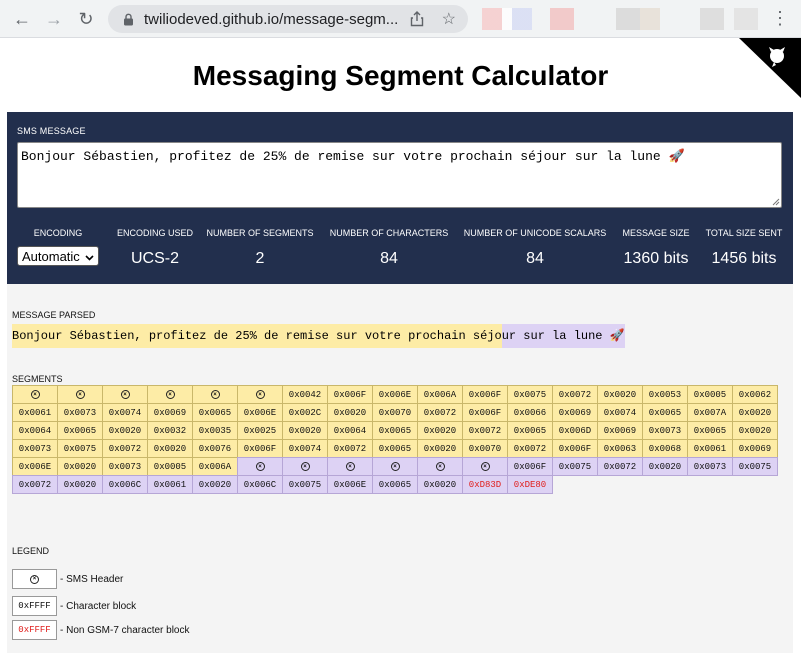 This screenshot has height=653, width=801. What do you see at coordinates (656, 233) in the screenshot?
I see `message-size-label: MESSAGE SIZE` at bounding box center [656, 233].